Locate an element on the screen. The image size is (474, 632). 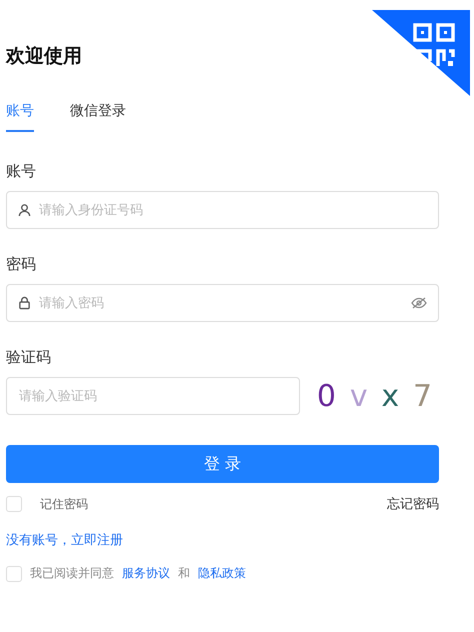
field-label: 密码 is located at coordinates (21, 264).